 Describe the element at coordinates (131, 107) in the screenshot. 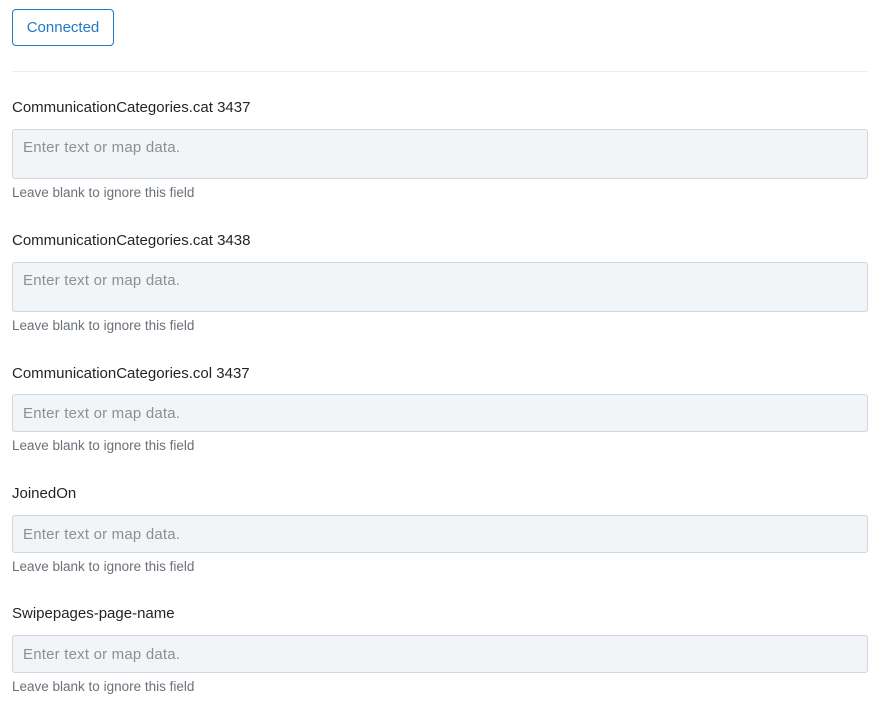

I see `field-label: CommunicationCategories.cat 3437` at that location.